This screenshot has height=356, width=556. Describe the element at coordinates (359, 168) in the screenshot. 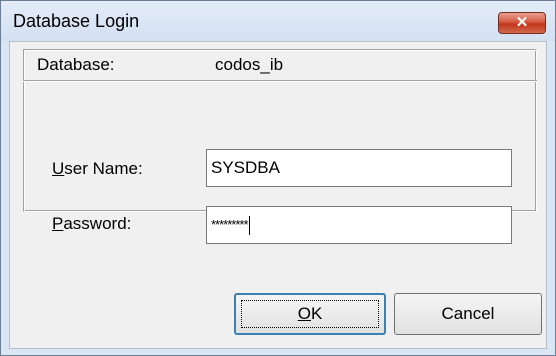

I see `username-field: SYSDBA` at that location.